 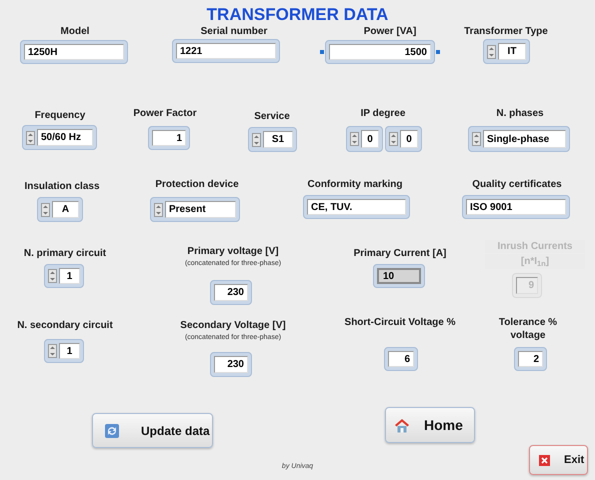 I want to click on field-label: Conformity marking, so click(x=355, y=184).